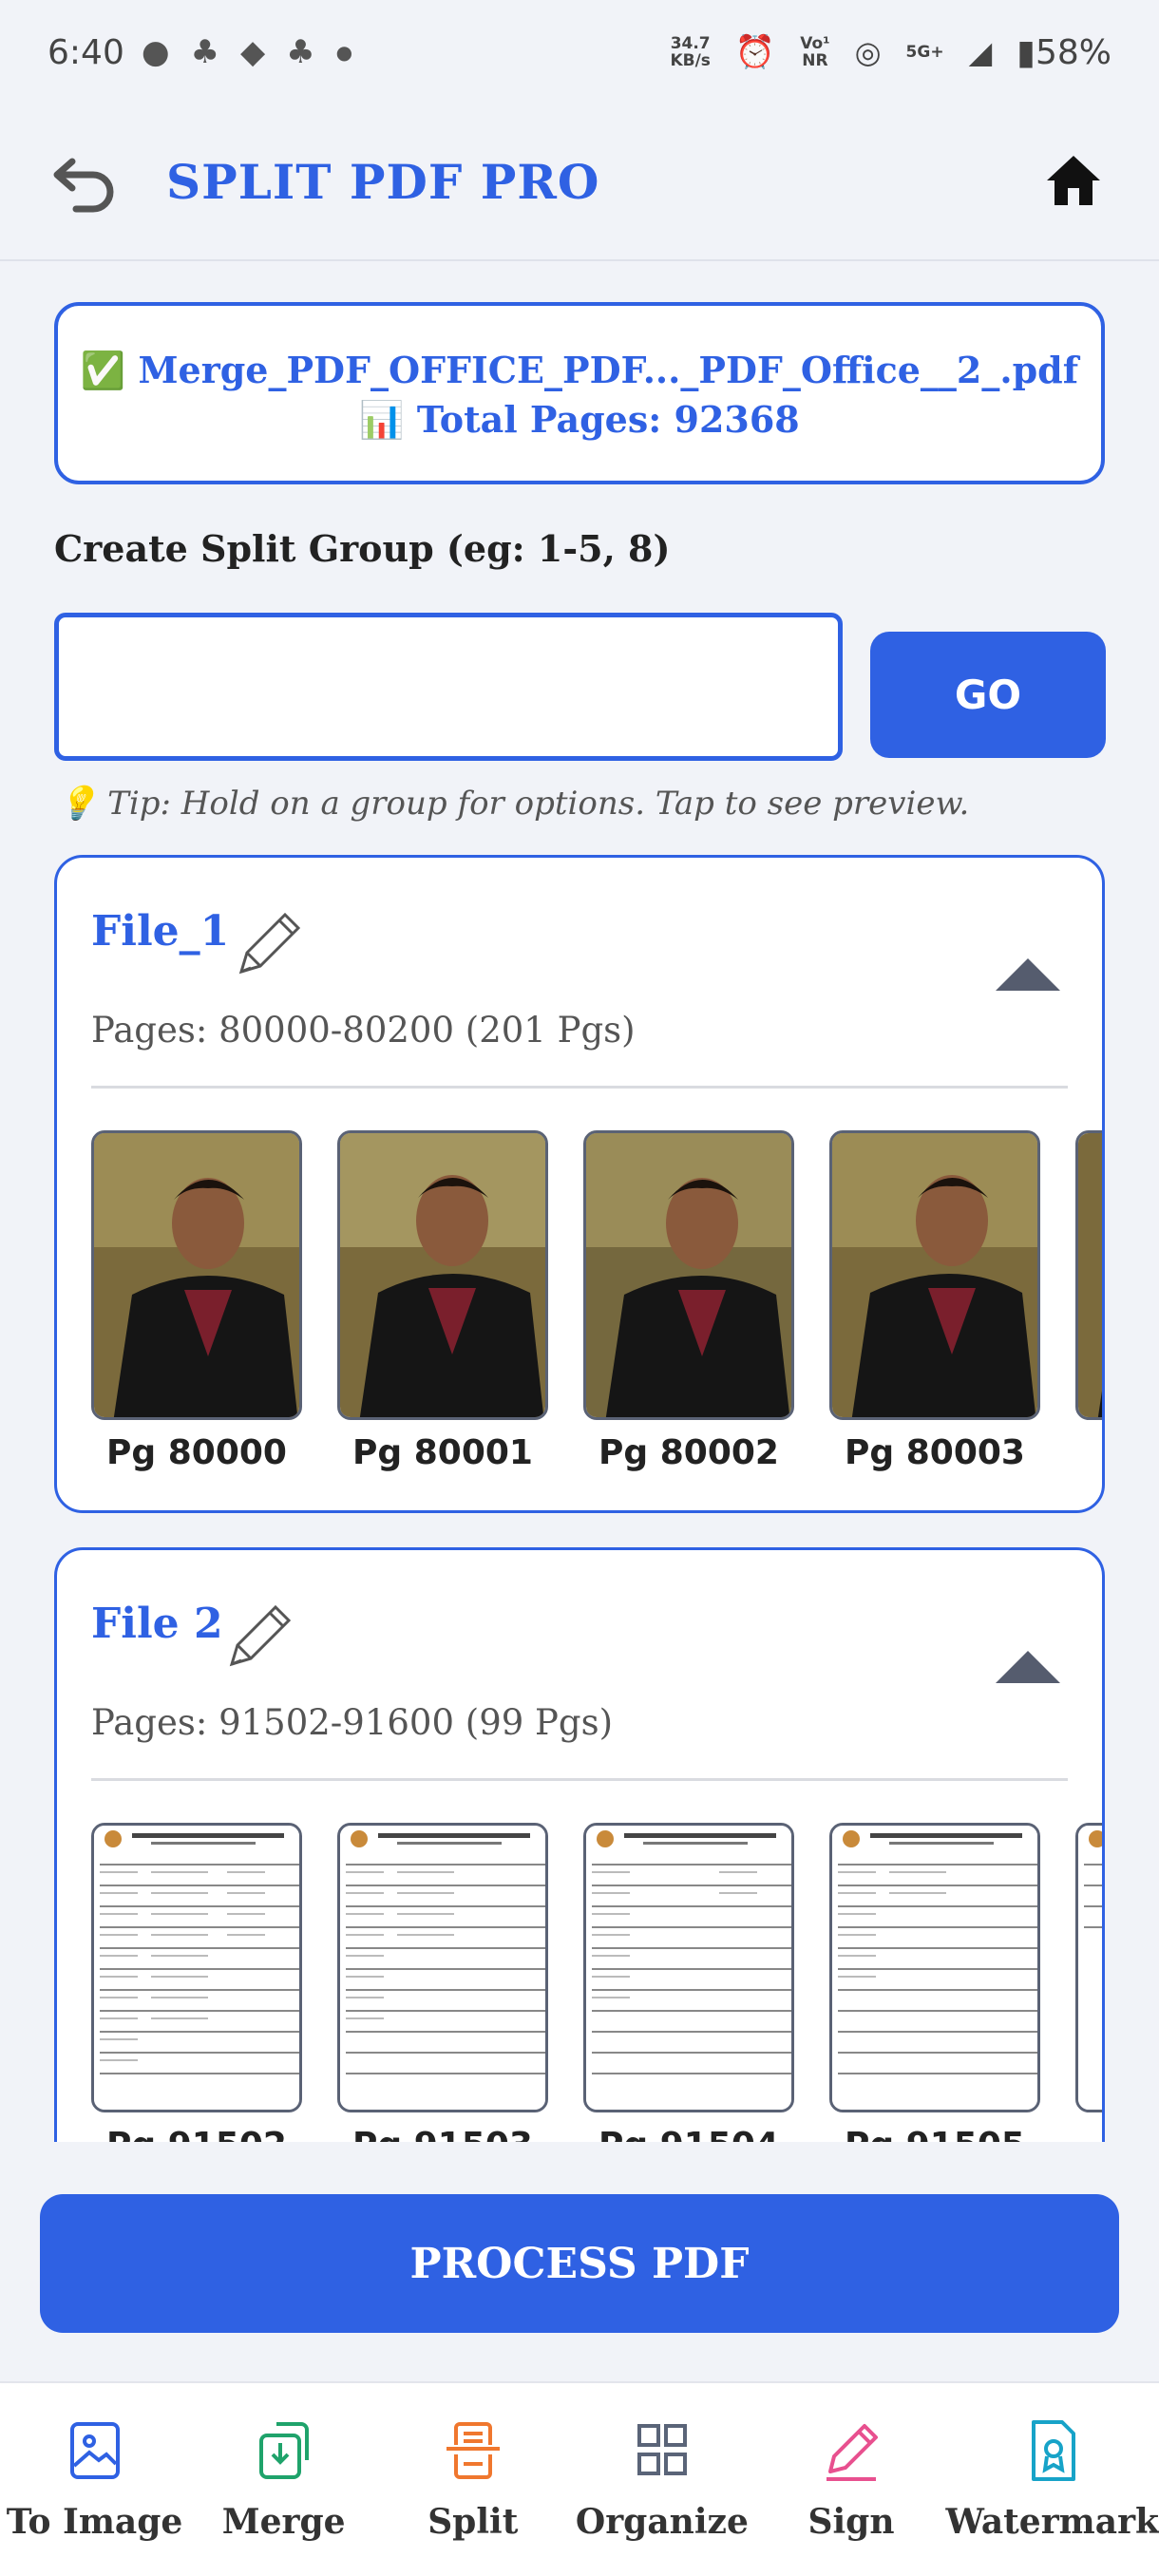 Image resolution: width=1159 pixels, height=2576 pixels. Describe the element at coordinates (253, 52) in the screenshot. I see `chat-icon: ◆` at that location.